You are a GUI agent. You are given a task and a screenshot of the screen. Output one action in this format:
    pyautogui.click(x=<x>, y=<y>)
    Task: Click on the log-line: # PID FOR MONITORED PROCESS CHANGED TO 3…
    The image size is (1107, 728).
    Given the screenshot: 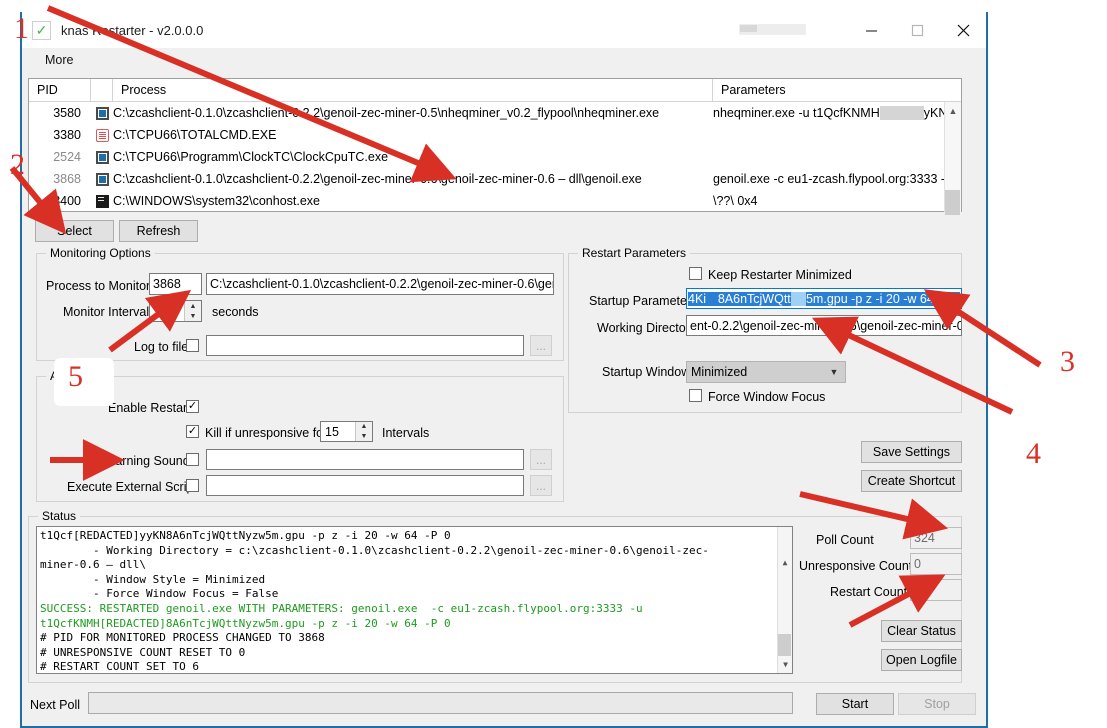 What is the action you would take?
    pyautogui.click(x=182, y=638)
    